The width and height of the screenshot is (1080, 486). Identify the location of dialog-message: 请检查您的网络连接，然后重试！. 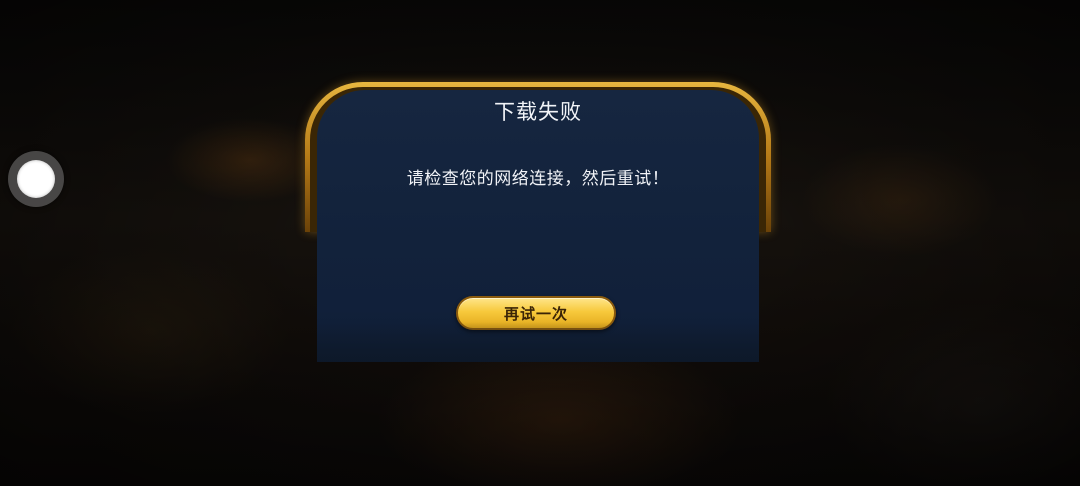
(538, 179).